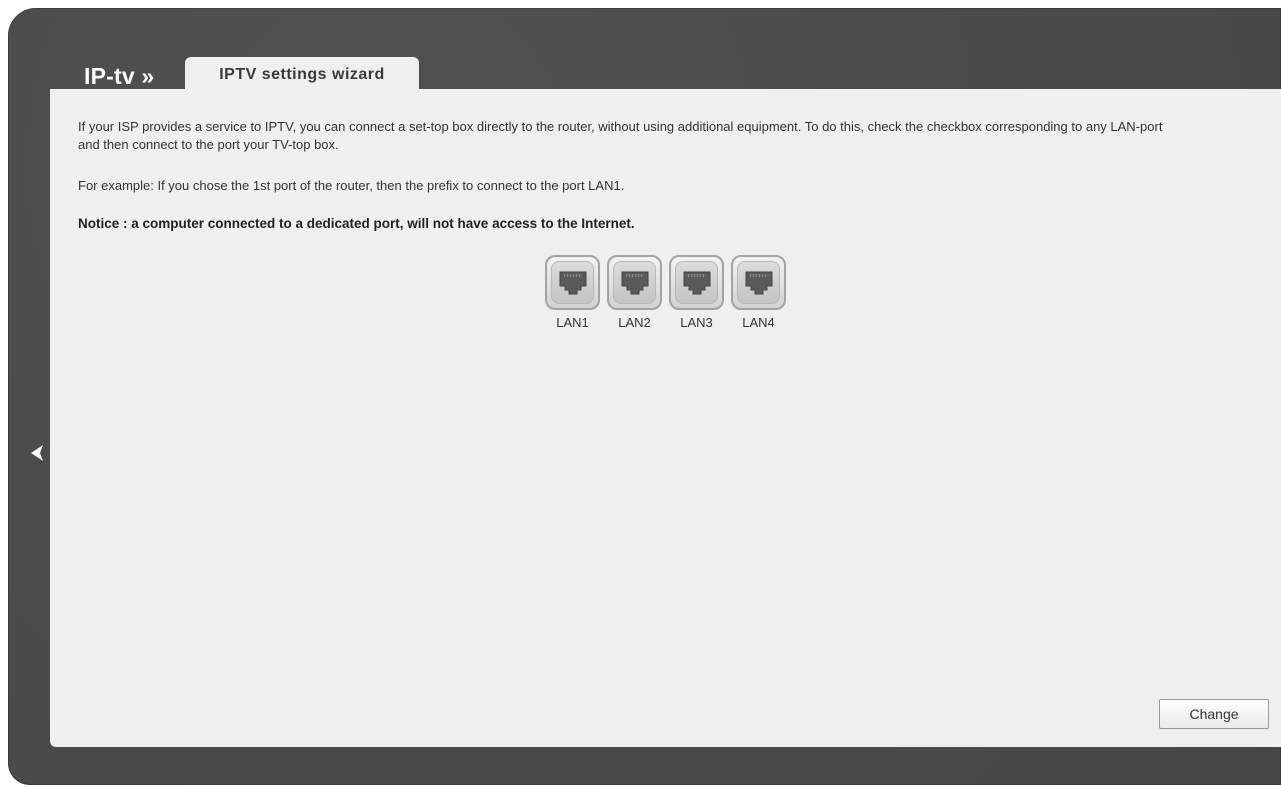 Image resolution: width=1281 pixels, height=787 pixels. I want to click on port-label: LAN3, so click(696, 322).